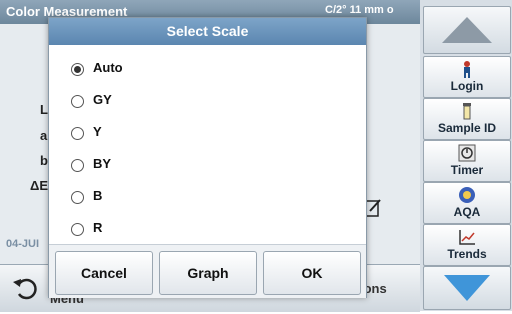  What do you see at coordinates (467, 69) in the screenshot?
I see `person-icon` at bounding box center [467, 69].